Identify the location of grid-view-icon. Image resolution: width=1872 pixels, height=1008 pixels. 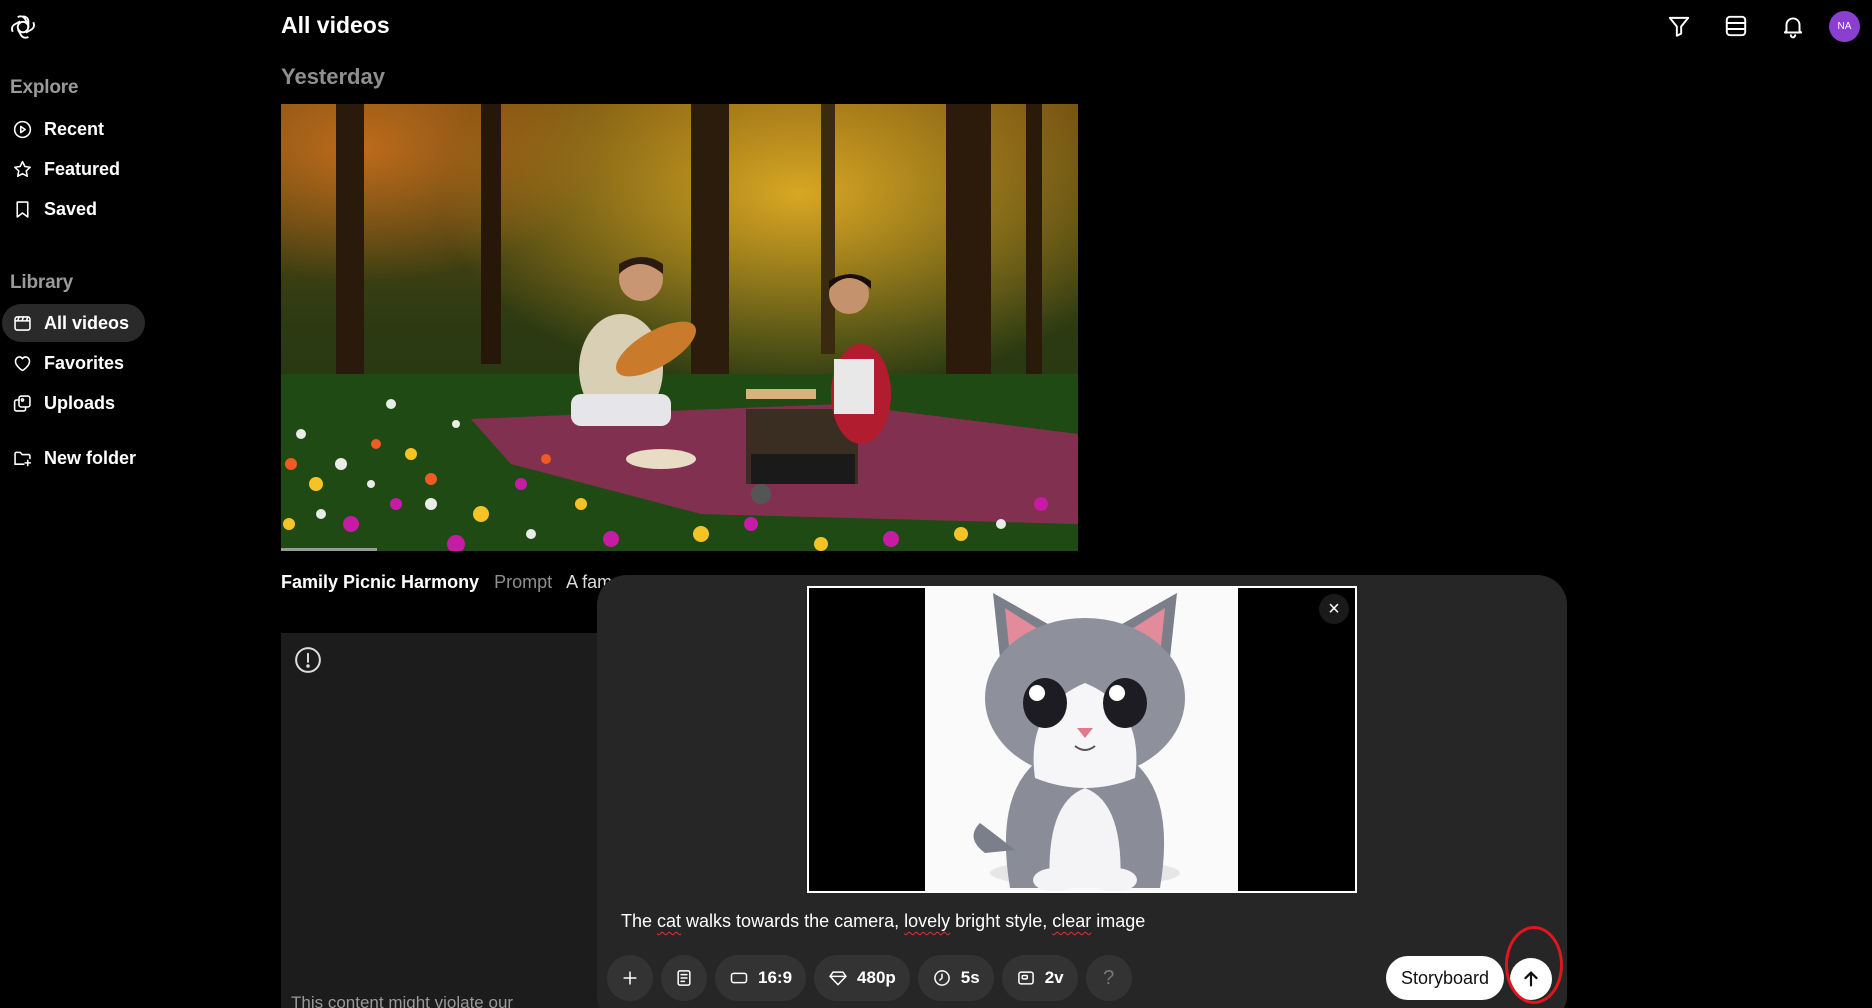
(1735, 26).